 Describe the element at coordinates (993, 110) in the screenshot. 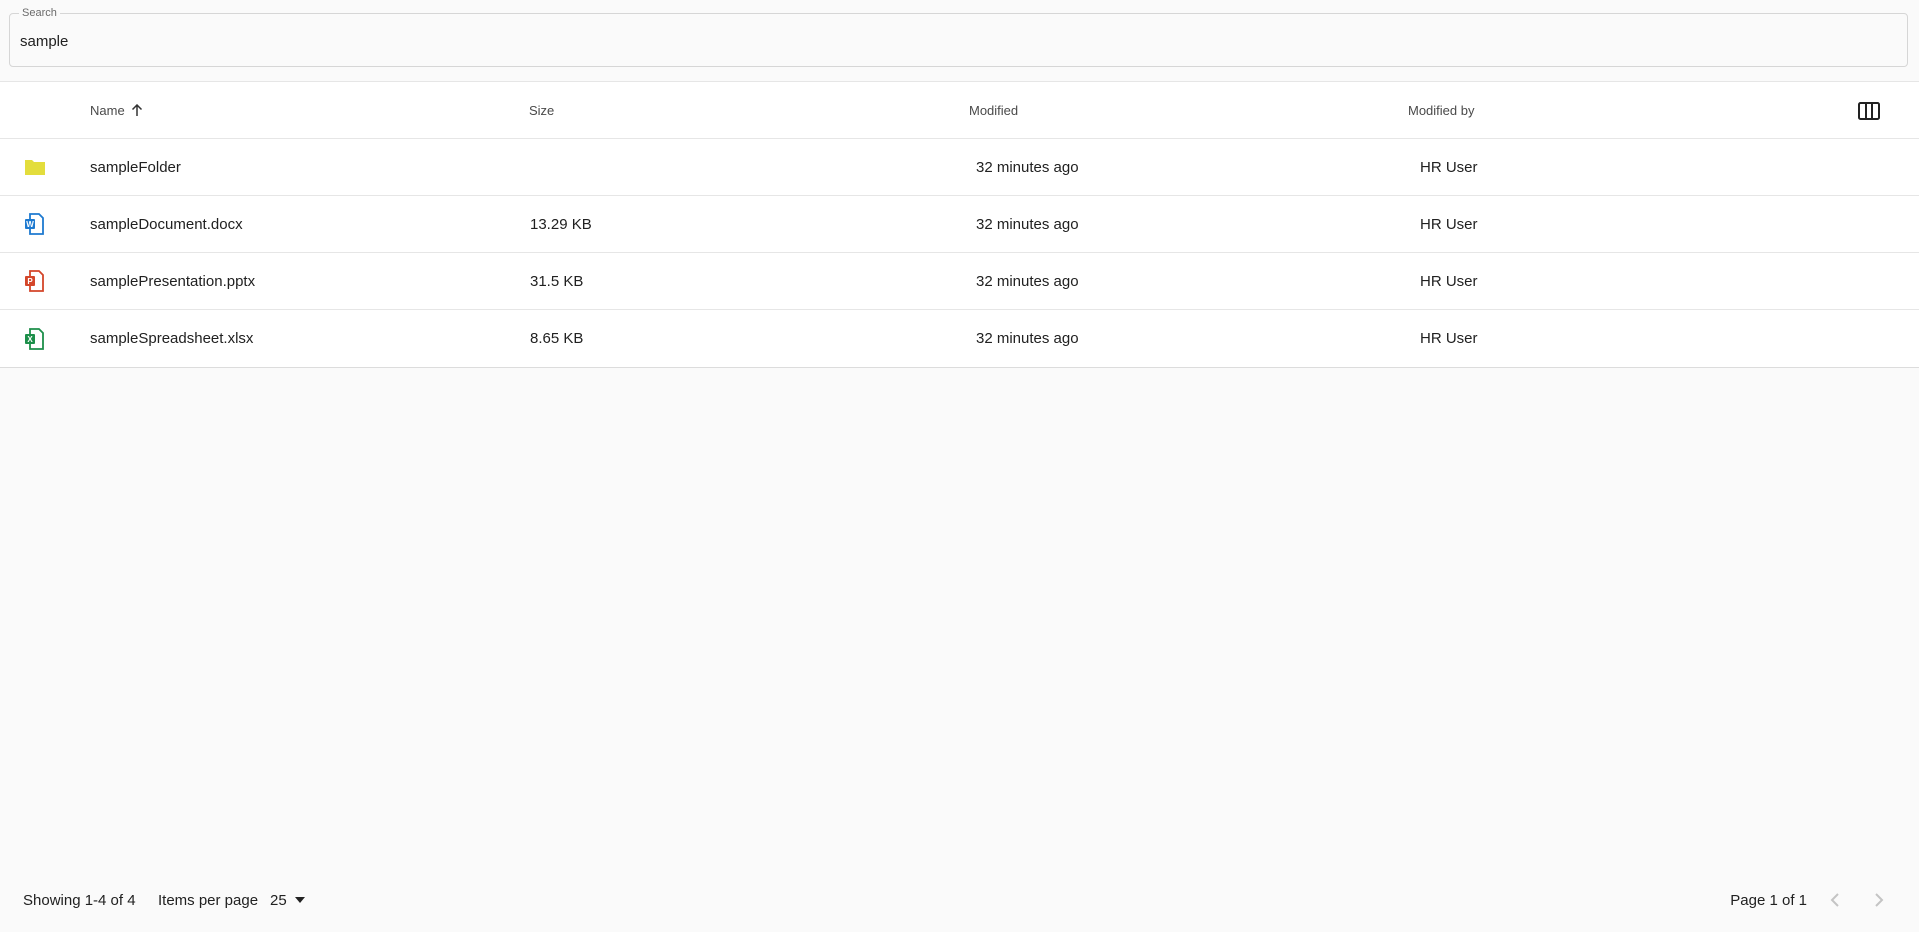

I see `column-header-modified: Modified` at that location.